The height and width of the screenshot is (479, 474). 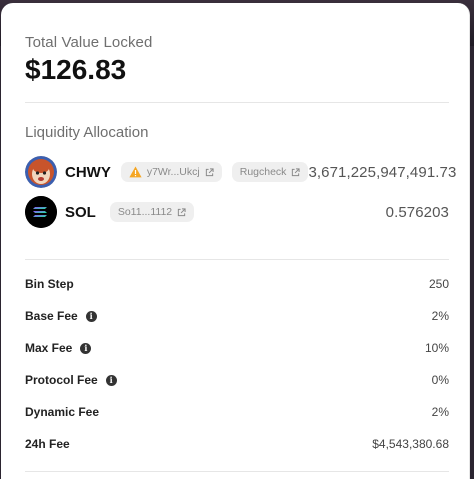 What do you see at coordinates (88, 172) in the screenshot?
I see `token-symbol: CHWY` at bounding box center [88, 172].